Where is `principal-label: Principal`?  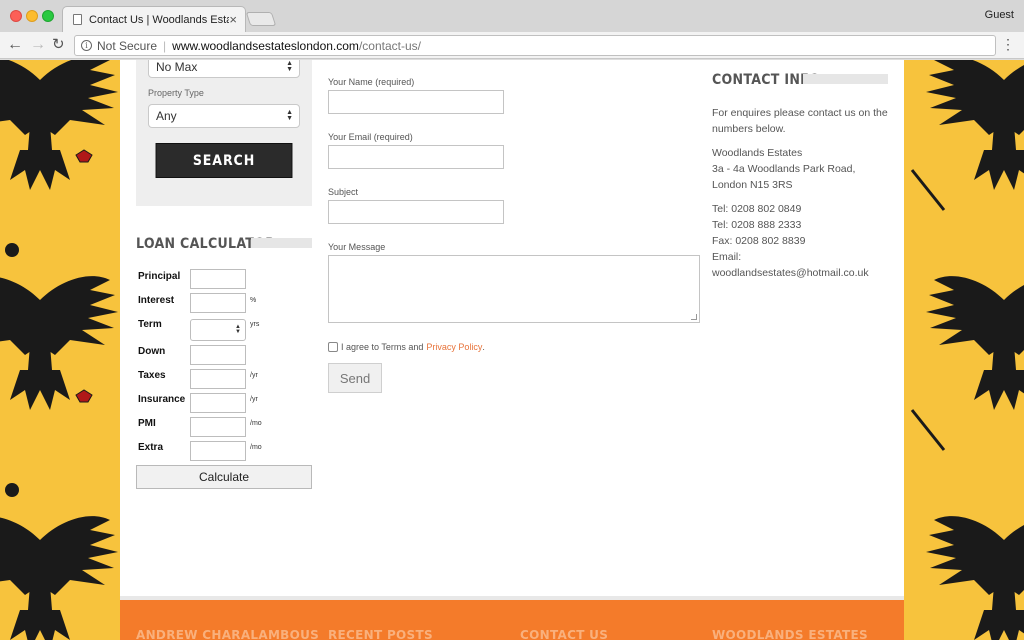 principal-label: Principal is located at coordinates (159, 276).